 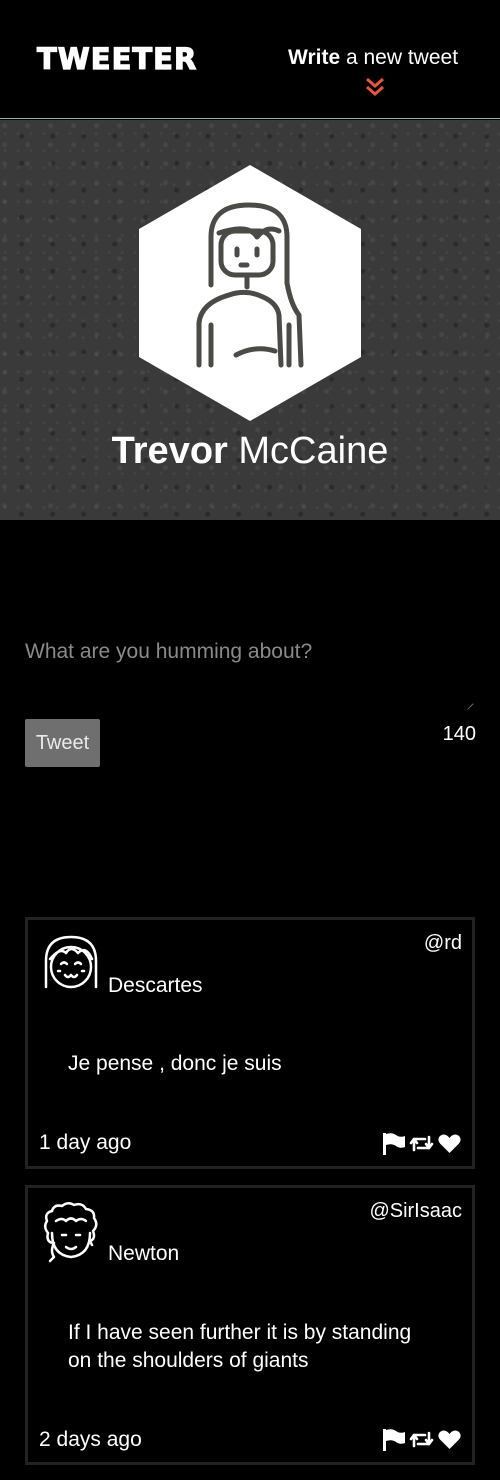 I want to click on tweet-timestamp: 1 day ago, so click(x=85, y=1142).